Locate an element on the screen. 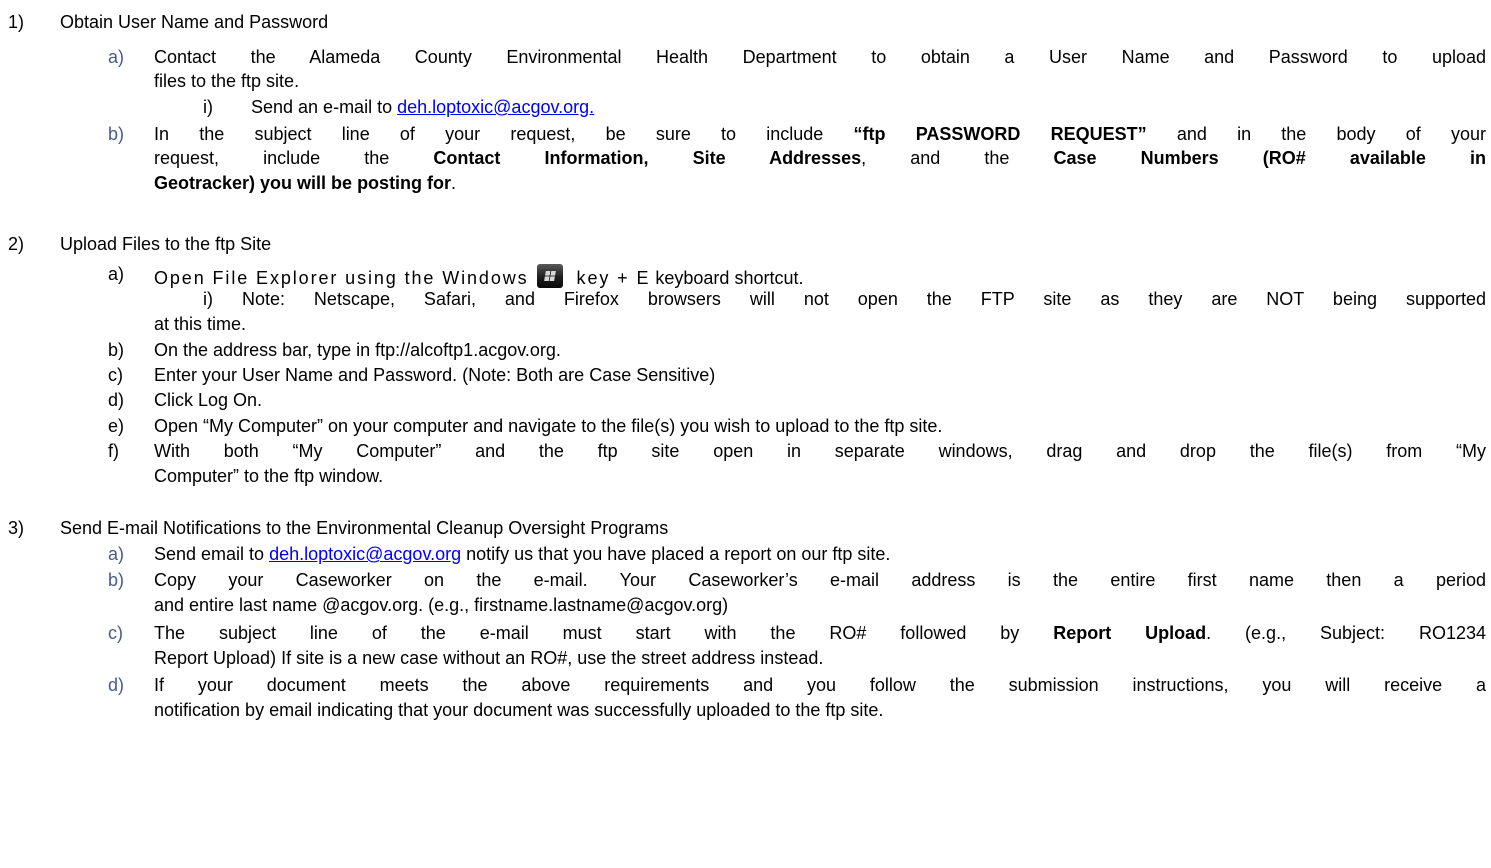  section-number: 1) is located at coordinates (16, 22).